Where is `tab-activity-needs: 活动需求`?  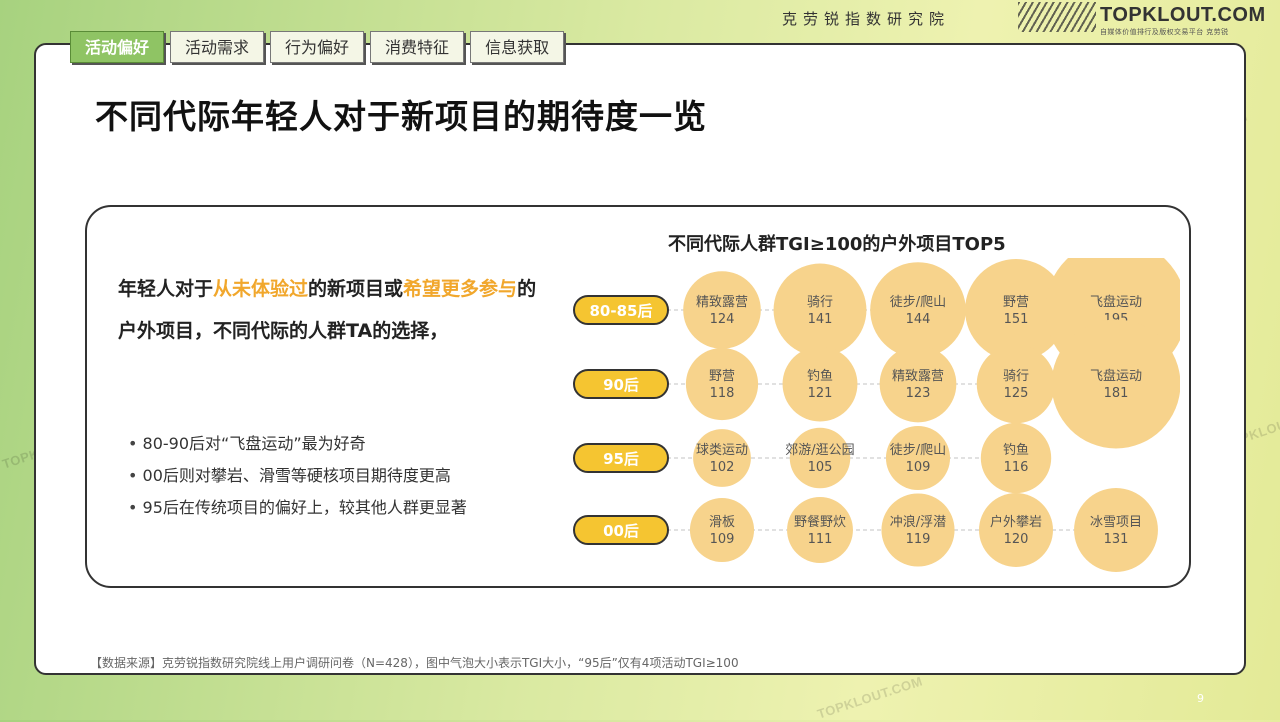 tab-activity-needs: 活动需求 is located at coordinates (217, 47).